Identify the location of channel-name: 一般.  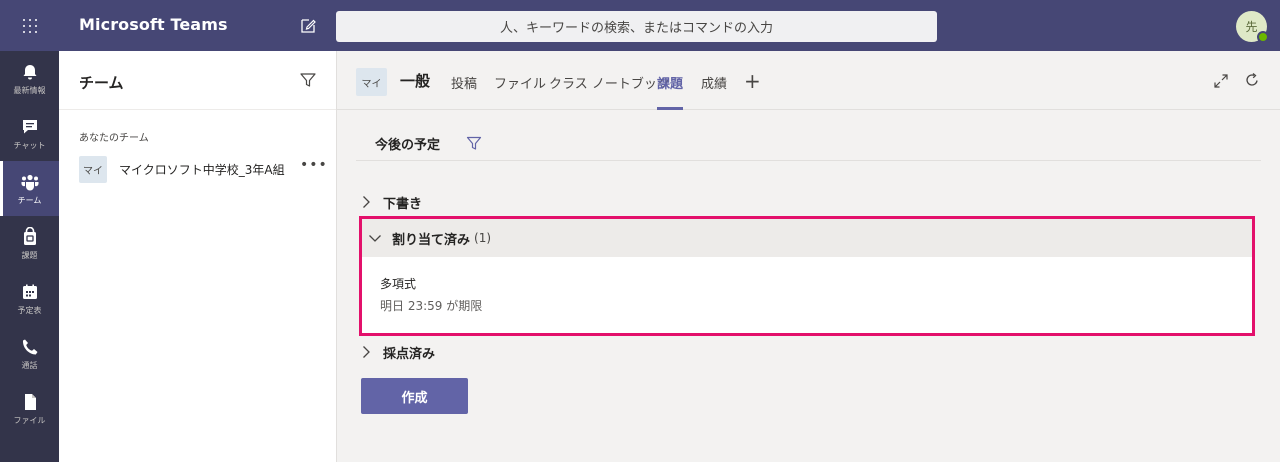
(415, 81).